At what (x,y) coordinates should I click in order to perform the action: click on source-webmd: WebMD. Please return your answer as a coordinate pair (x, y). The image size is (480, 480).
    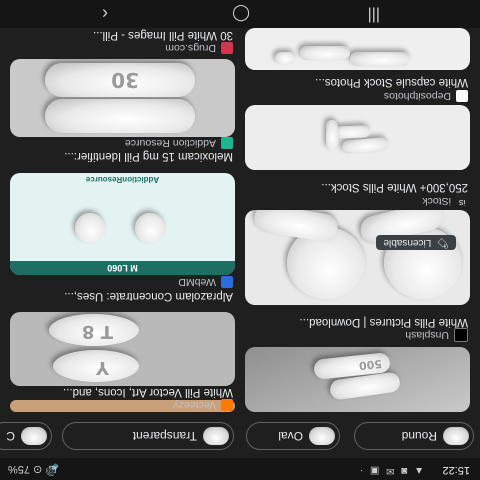
    Looking at the image, I should click on (205, 282).